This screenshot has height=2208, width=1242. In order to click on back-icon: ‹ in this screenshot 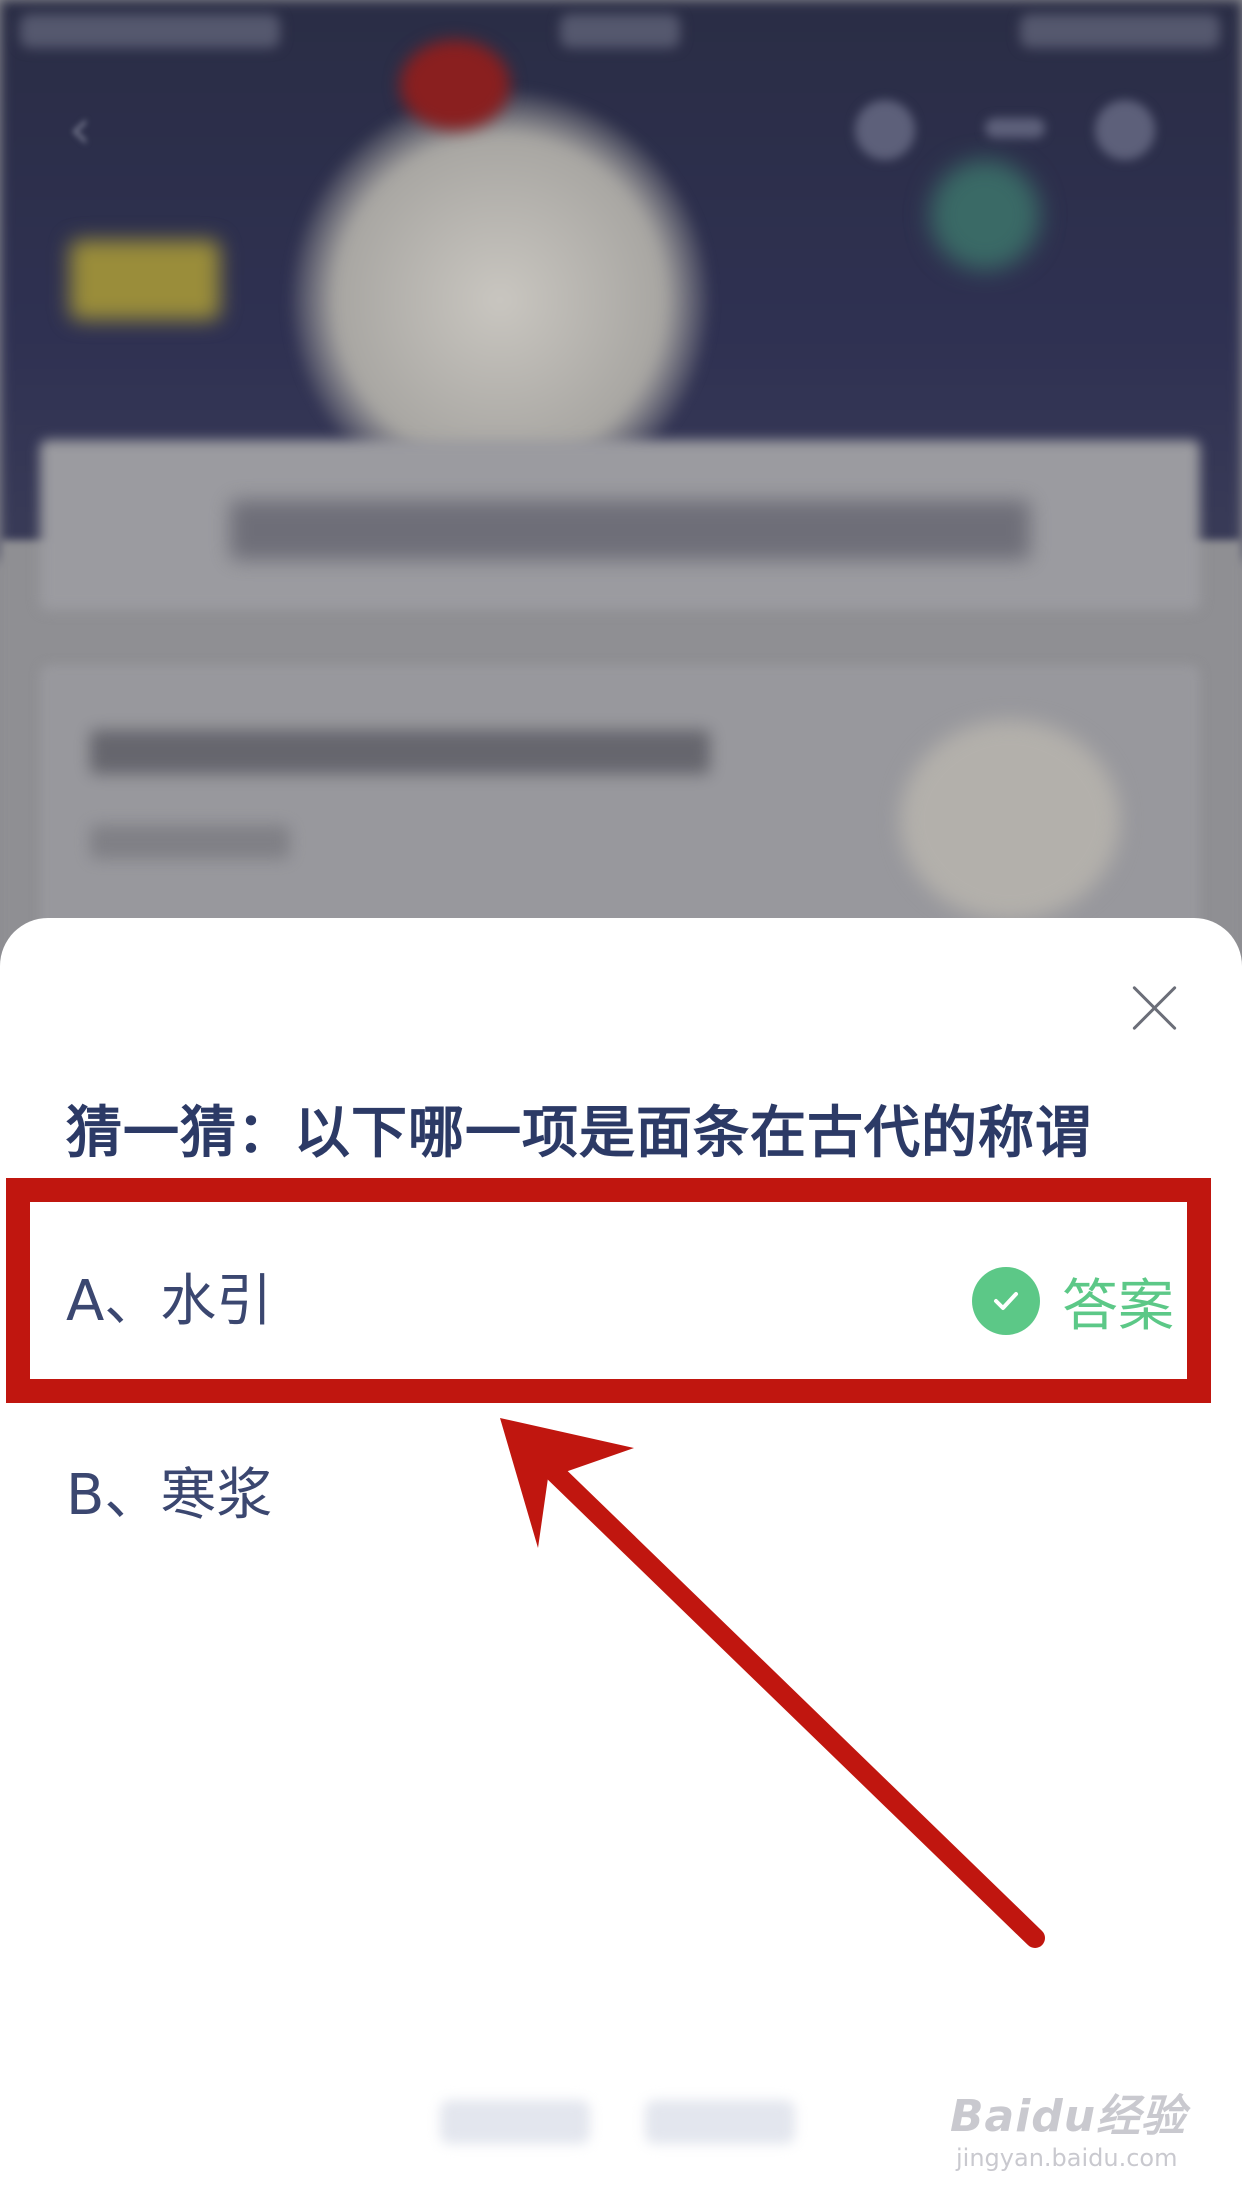, I will do `click(80, 130)`.